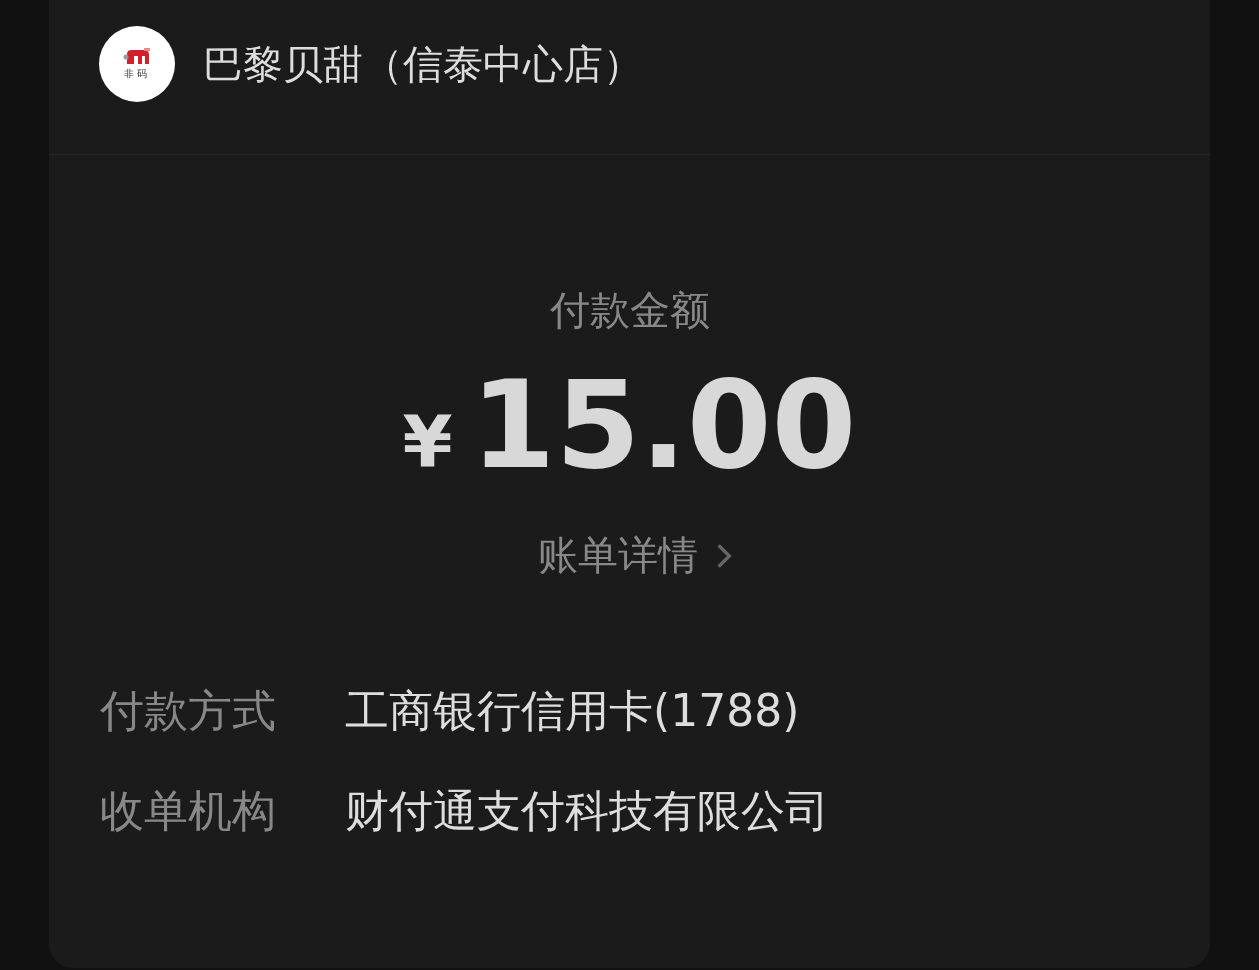 The image size is (1259, 970). What do you see at coordinates (423, 64) in the screenshot?
I see `merchant-name: 巴黎贝甜（信泰中心店）` at bounding box center [423, 64].